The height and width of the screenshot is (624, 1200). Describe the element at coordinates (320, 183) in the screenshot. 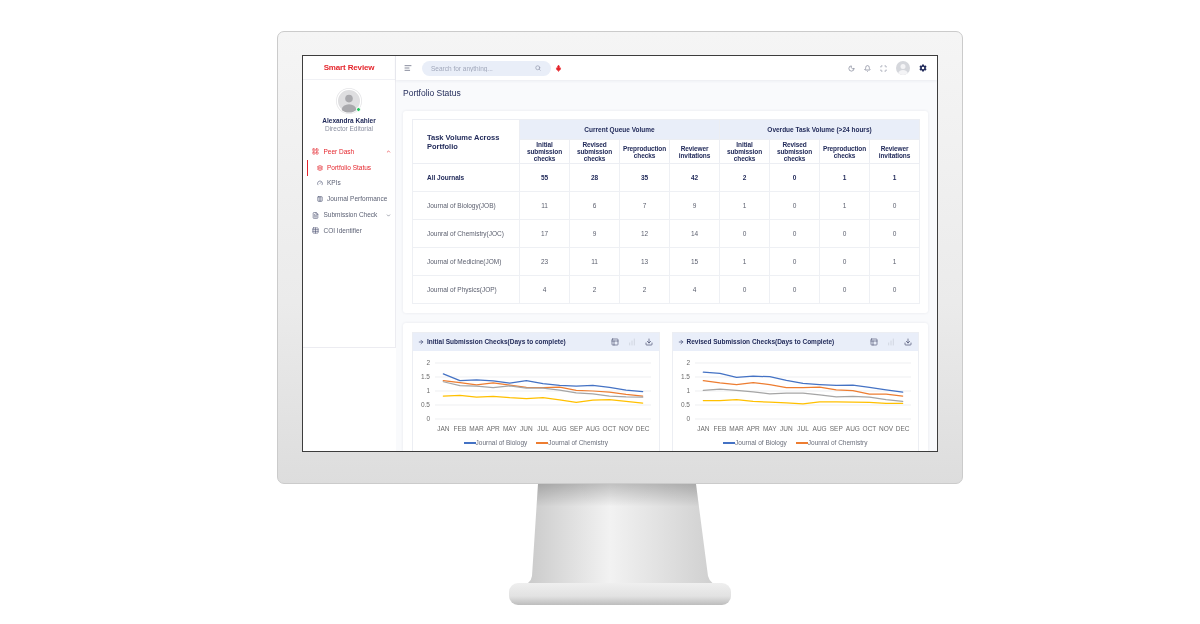

I see `gauge-icon` at that location.